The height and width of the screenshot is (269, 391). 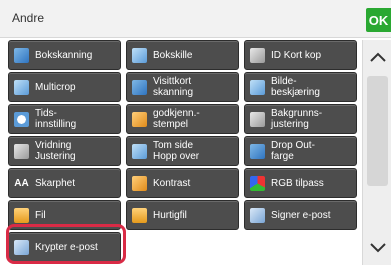 I want to click on tile-drop-out-farge: Drop Out- farge, so click(x=300, y=151).